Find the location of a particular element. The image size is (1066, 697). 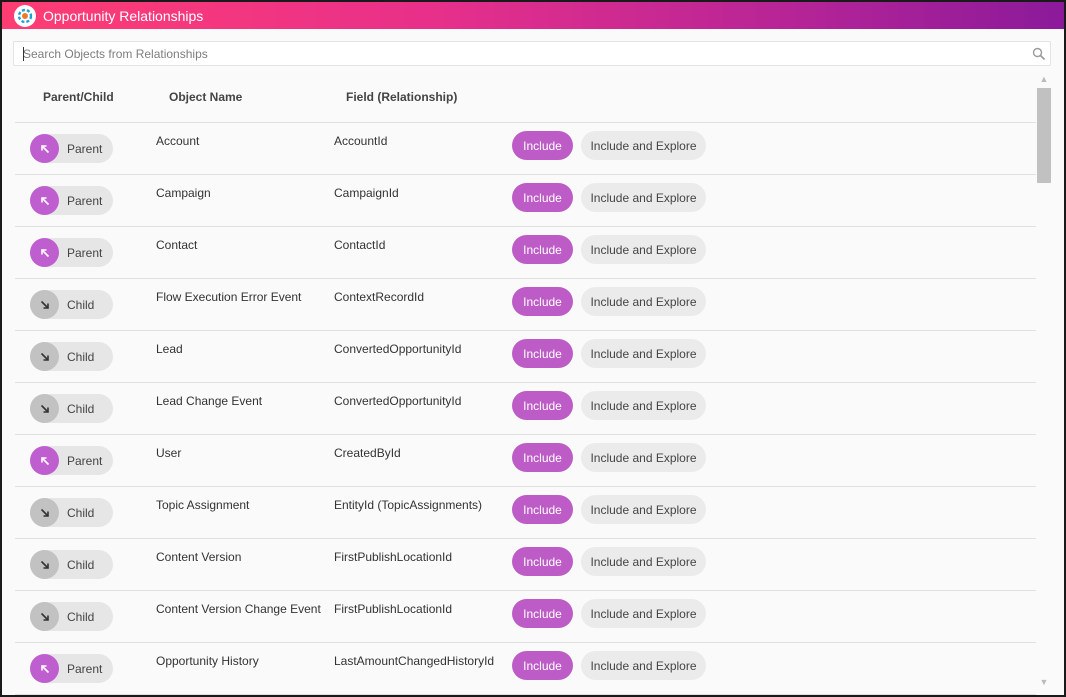

relationship-field: AccountId is located at coordinates (361, 141).